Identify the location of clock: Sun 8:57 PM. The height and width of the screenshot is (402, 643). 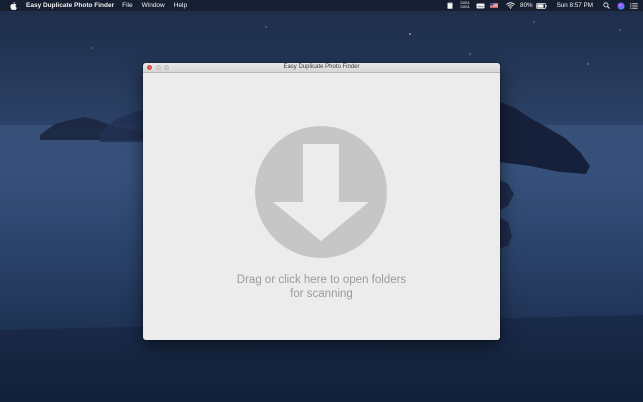
(575, 5).